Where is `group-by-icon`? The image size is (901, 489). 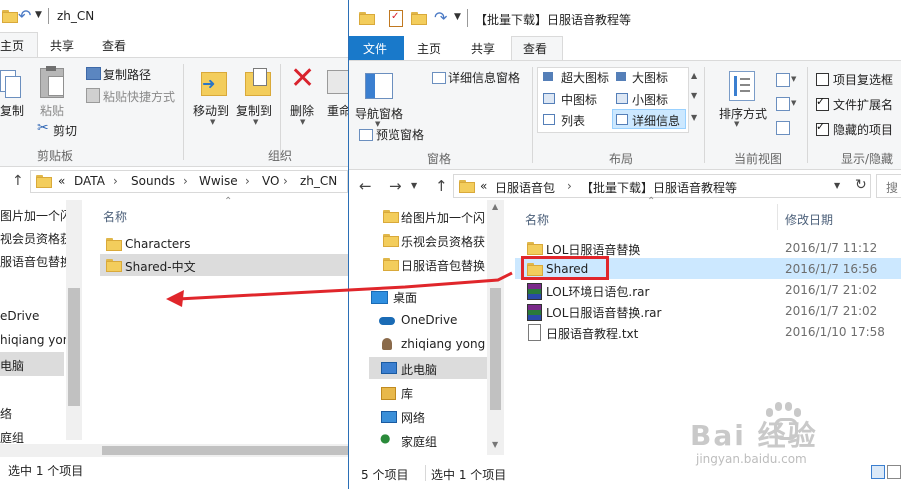
group-by-icon is located at coordinates (783, 80).